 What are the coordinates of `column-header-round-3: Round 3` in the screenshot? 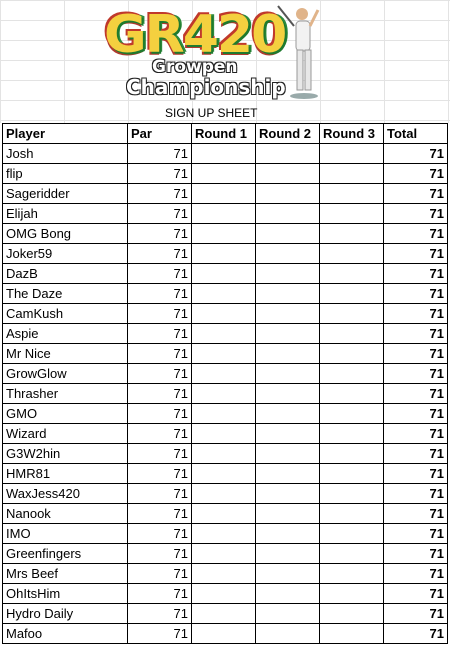 It's located at (351, 133).